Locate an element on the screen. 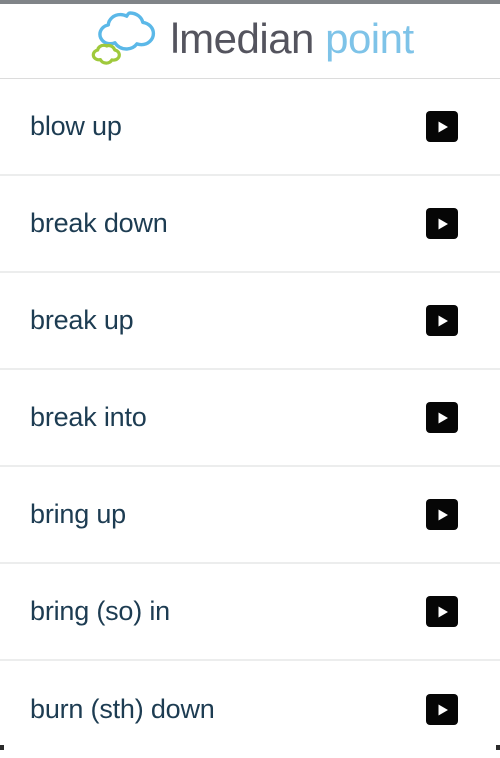  list-item: break up is located at coordinates (250, 321).